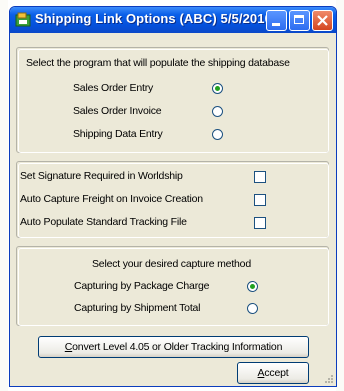 The width and height of the screenshot is (344, 391). Describe the element at coordinates (171, 264) in the screenshot. I see `capture-method-heading: Select your desired capture method` at that location.